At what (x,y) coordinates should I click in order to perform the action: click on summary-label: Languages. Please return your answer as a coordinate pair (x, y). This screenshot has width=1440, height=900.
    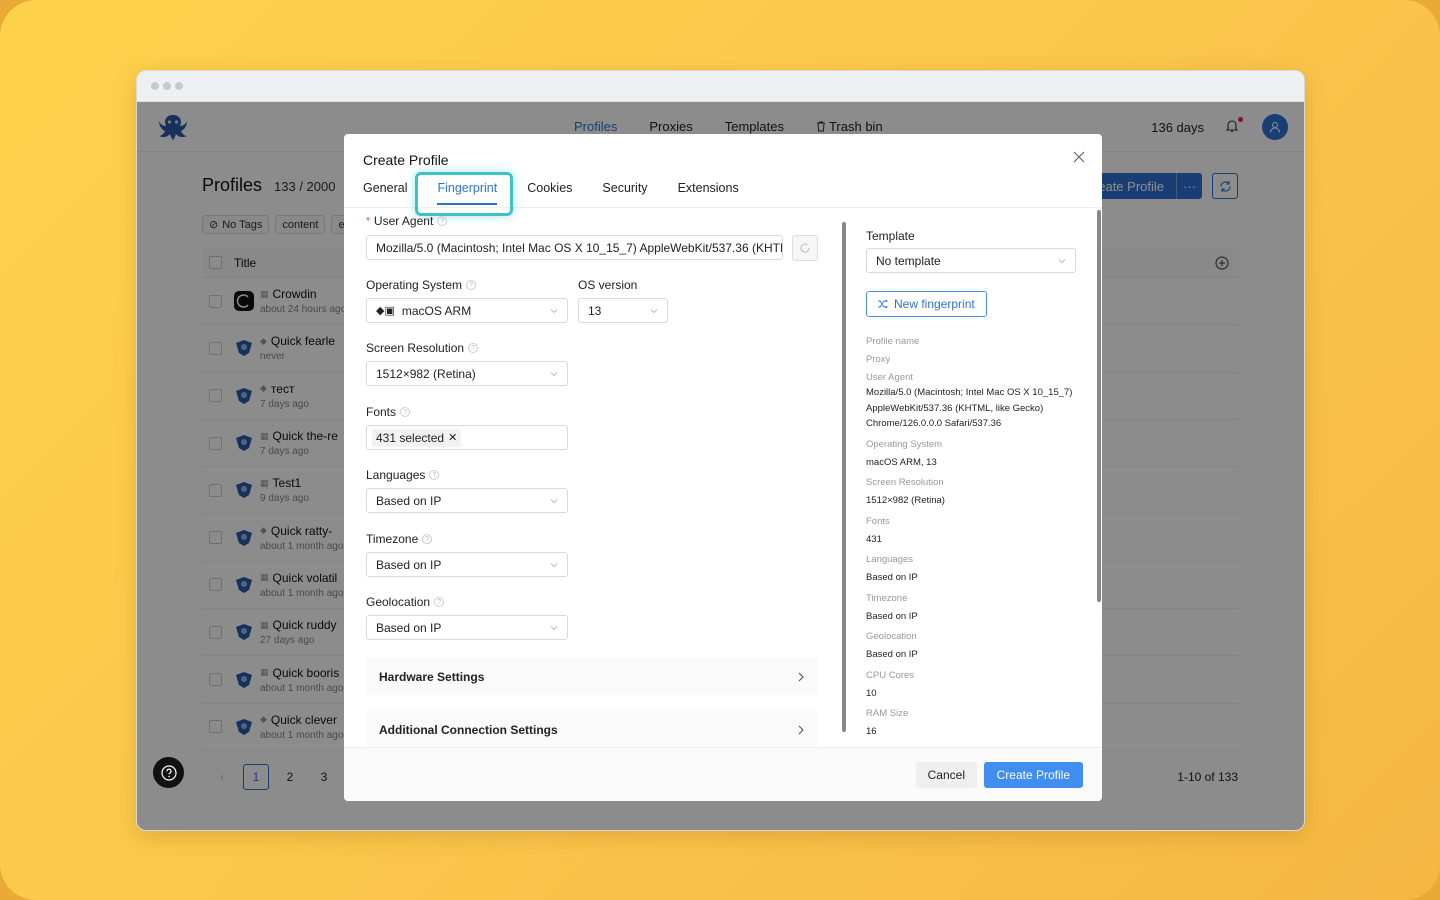
    Looking at the image, I should click on (890, 559).